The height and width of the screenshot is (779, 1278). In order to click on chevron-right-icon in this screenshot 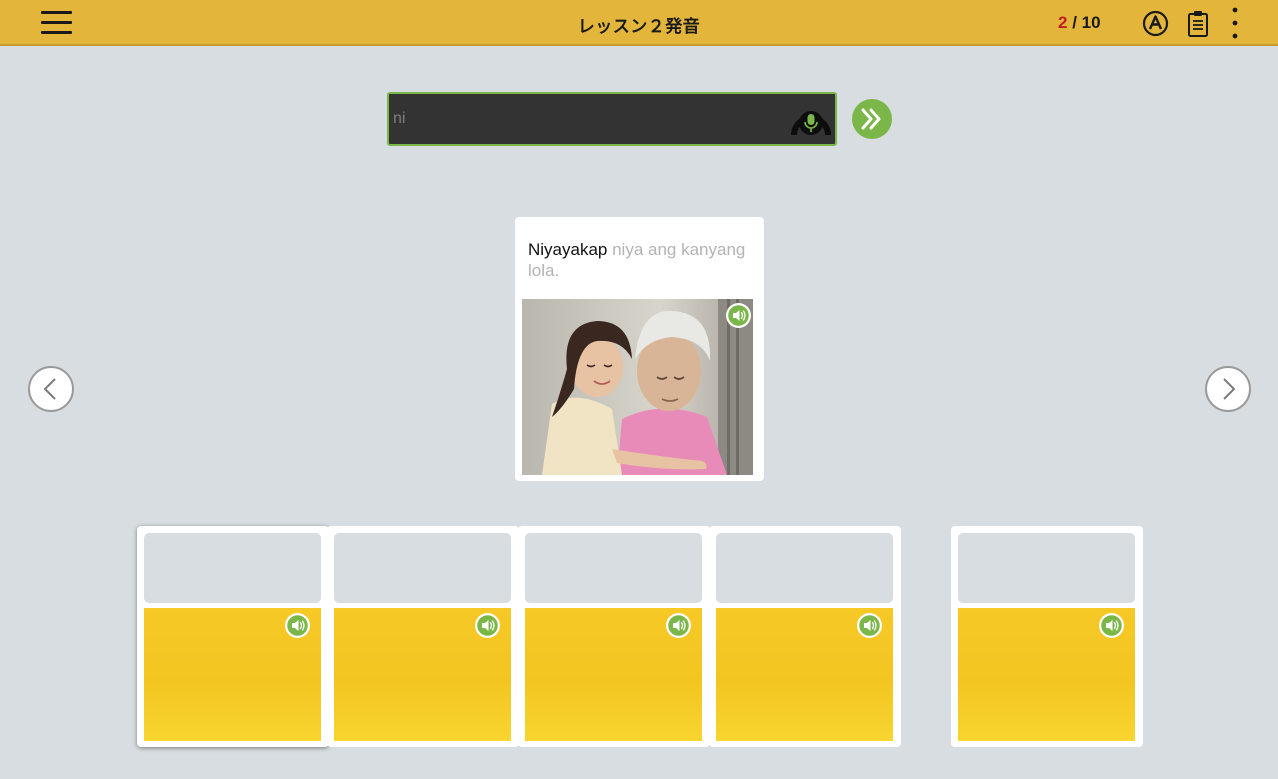, I will do `click(1229, 389)`.